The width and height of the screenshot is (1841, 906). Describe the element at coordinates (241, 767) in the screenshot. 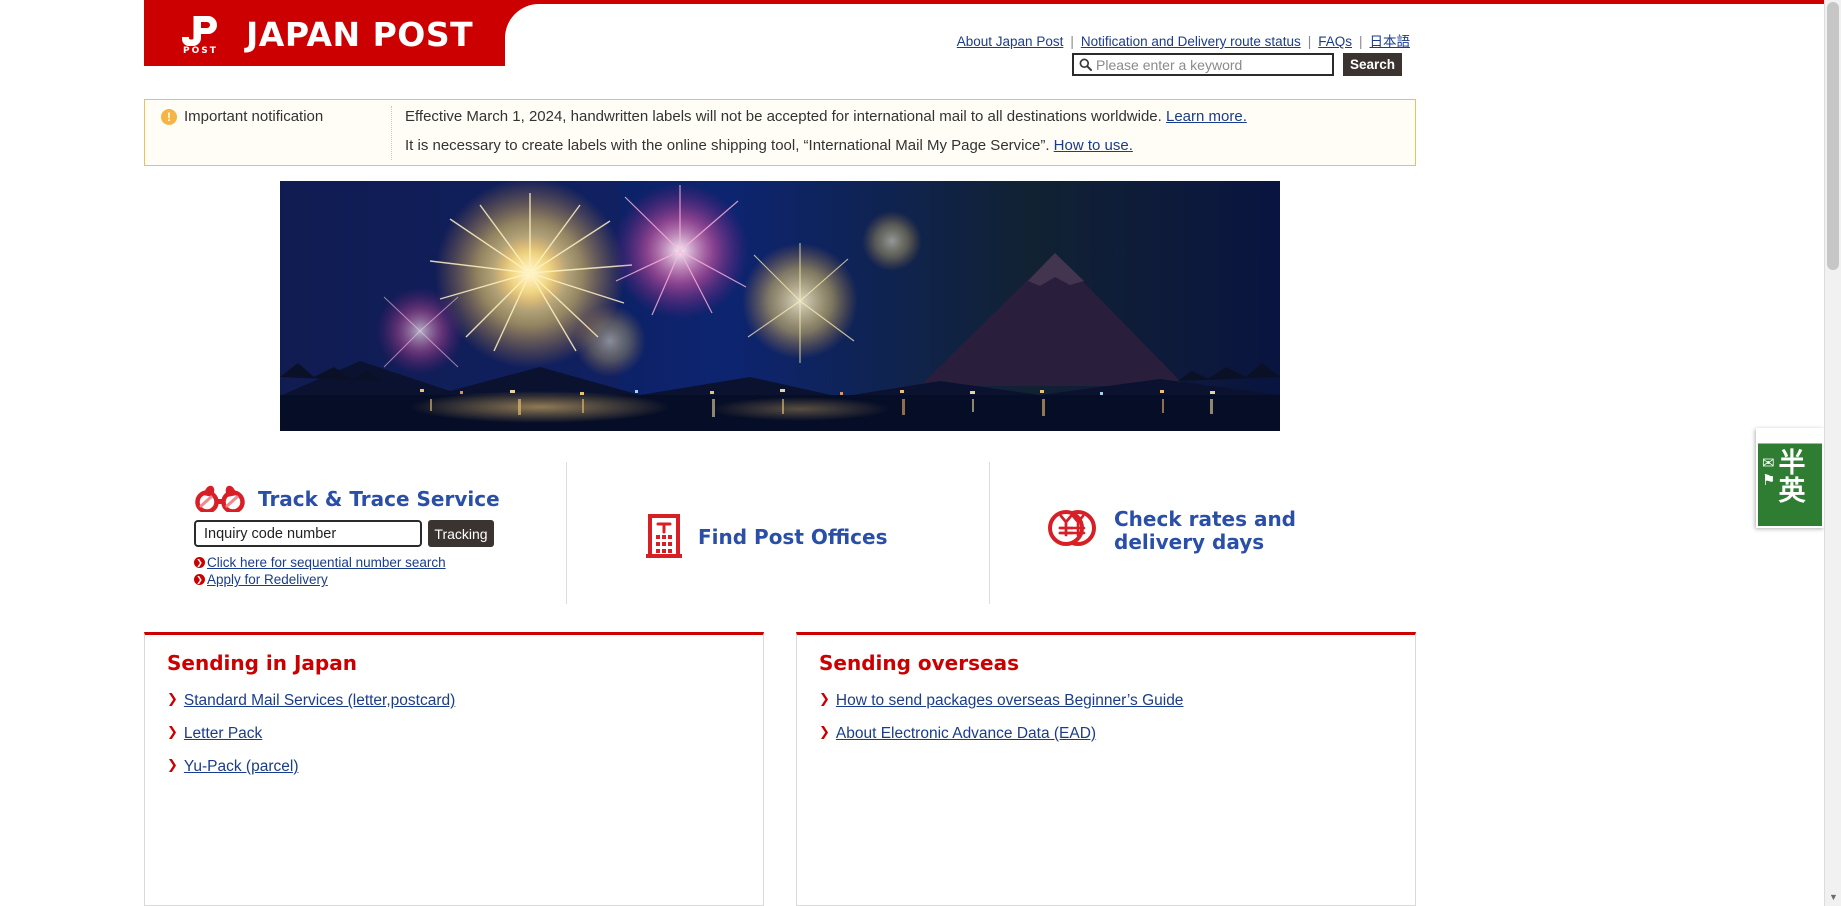

I see `link-yu-pack: Yu-Pack (parcel)` at that location.